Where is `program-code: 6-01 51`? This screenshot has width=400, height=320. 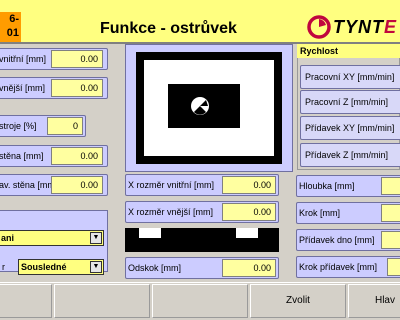
program-code: 6-01 51 is located at coordinates (10, 27).